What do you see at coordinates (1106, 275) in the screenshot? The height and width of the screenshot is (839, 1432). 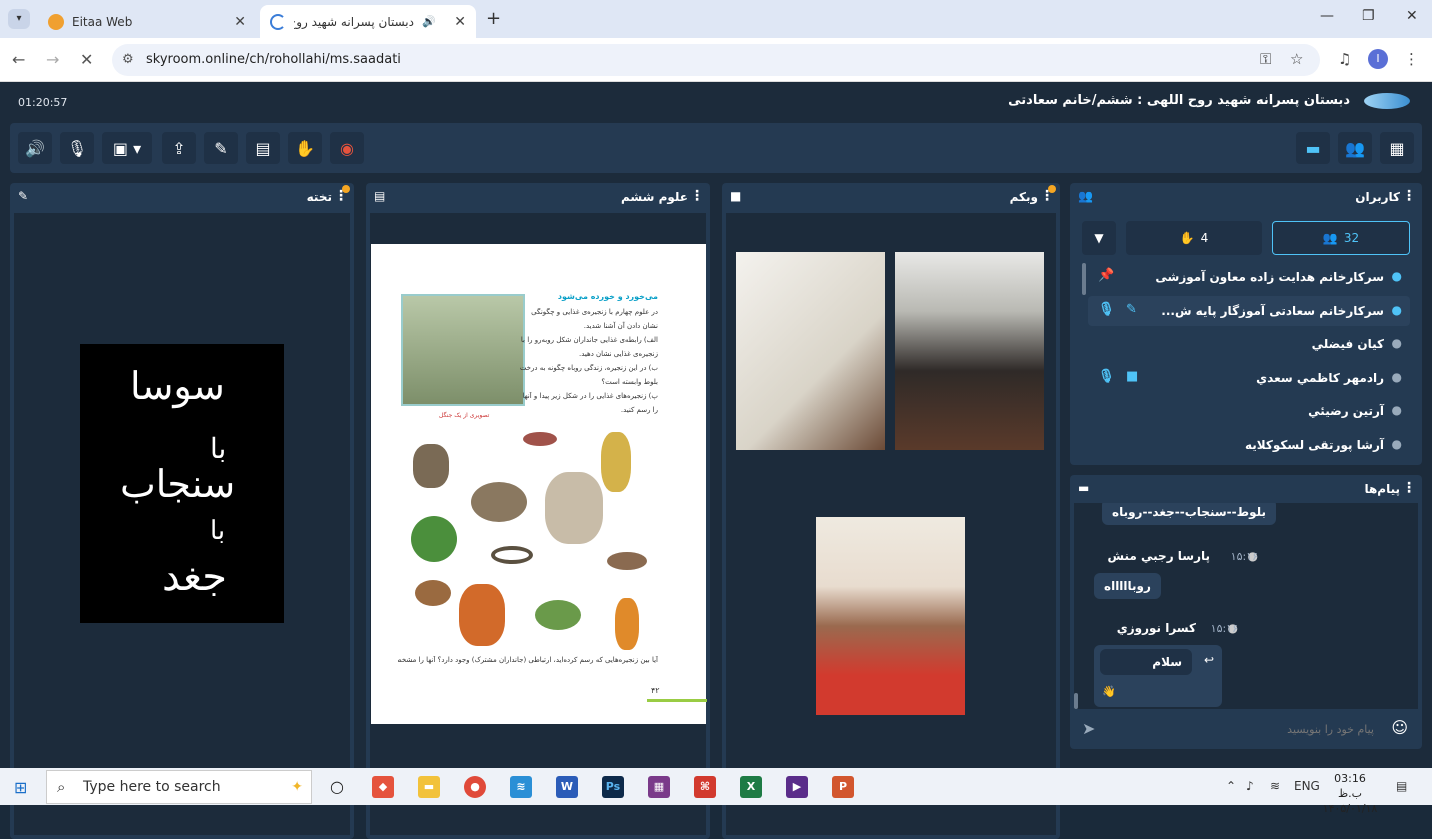 I see `pin-icon: 📌` at bounding box center [1106, 275].